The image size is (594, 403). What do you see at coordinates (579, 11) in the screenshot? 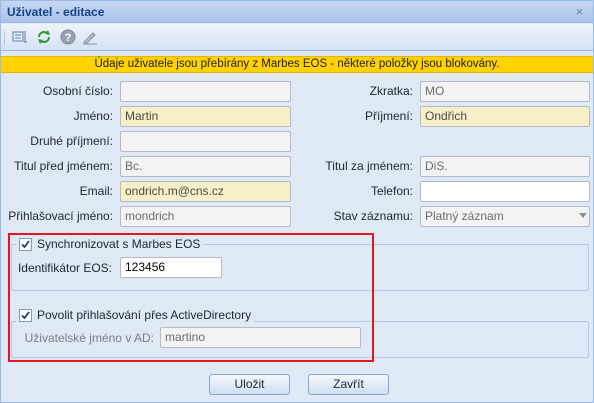
I see `close-icon: ×` at bounding box center [579, 11].